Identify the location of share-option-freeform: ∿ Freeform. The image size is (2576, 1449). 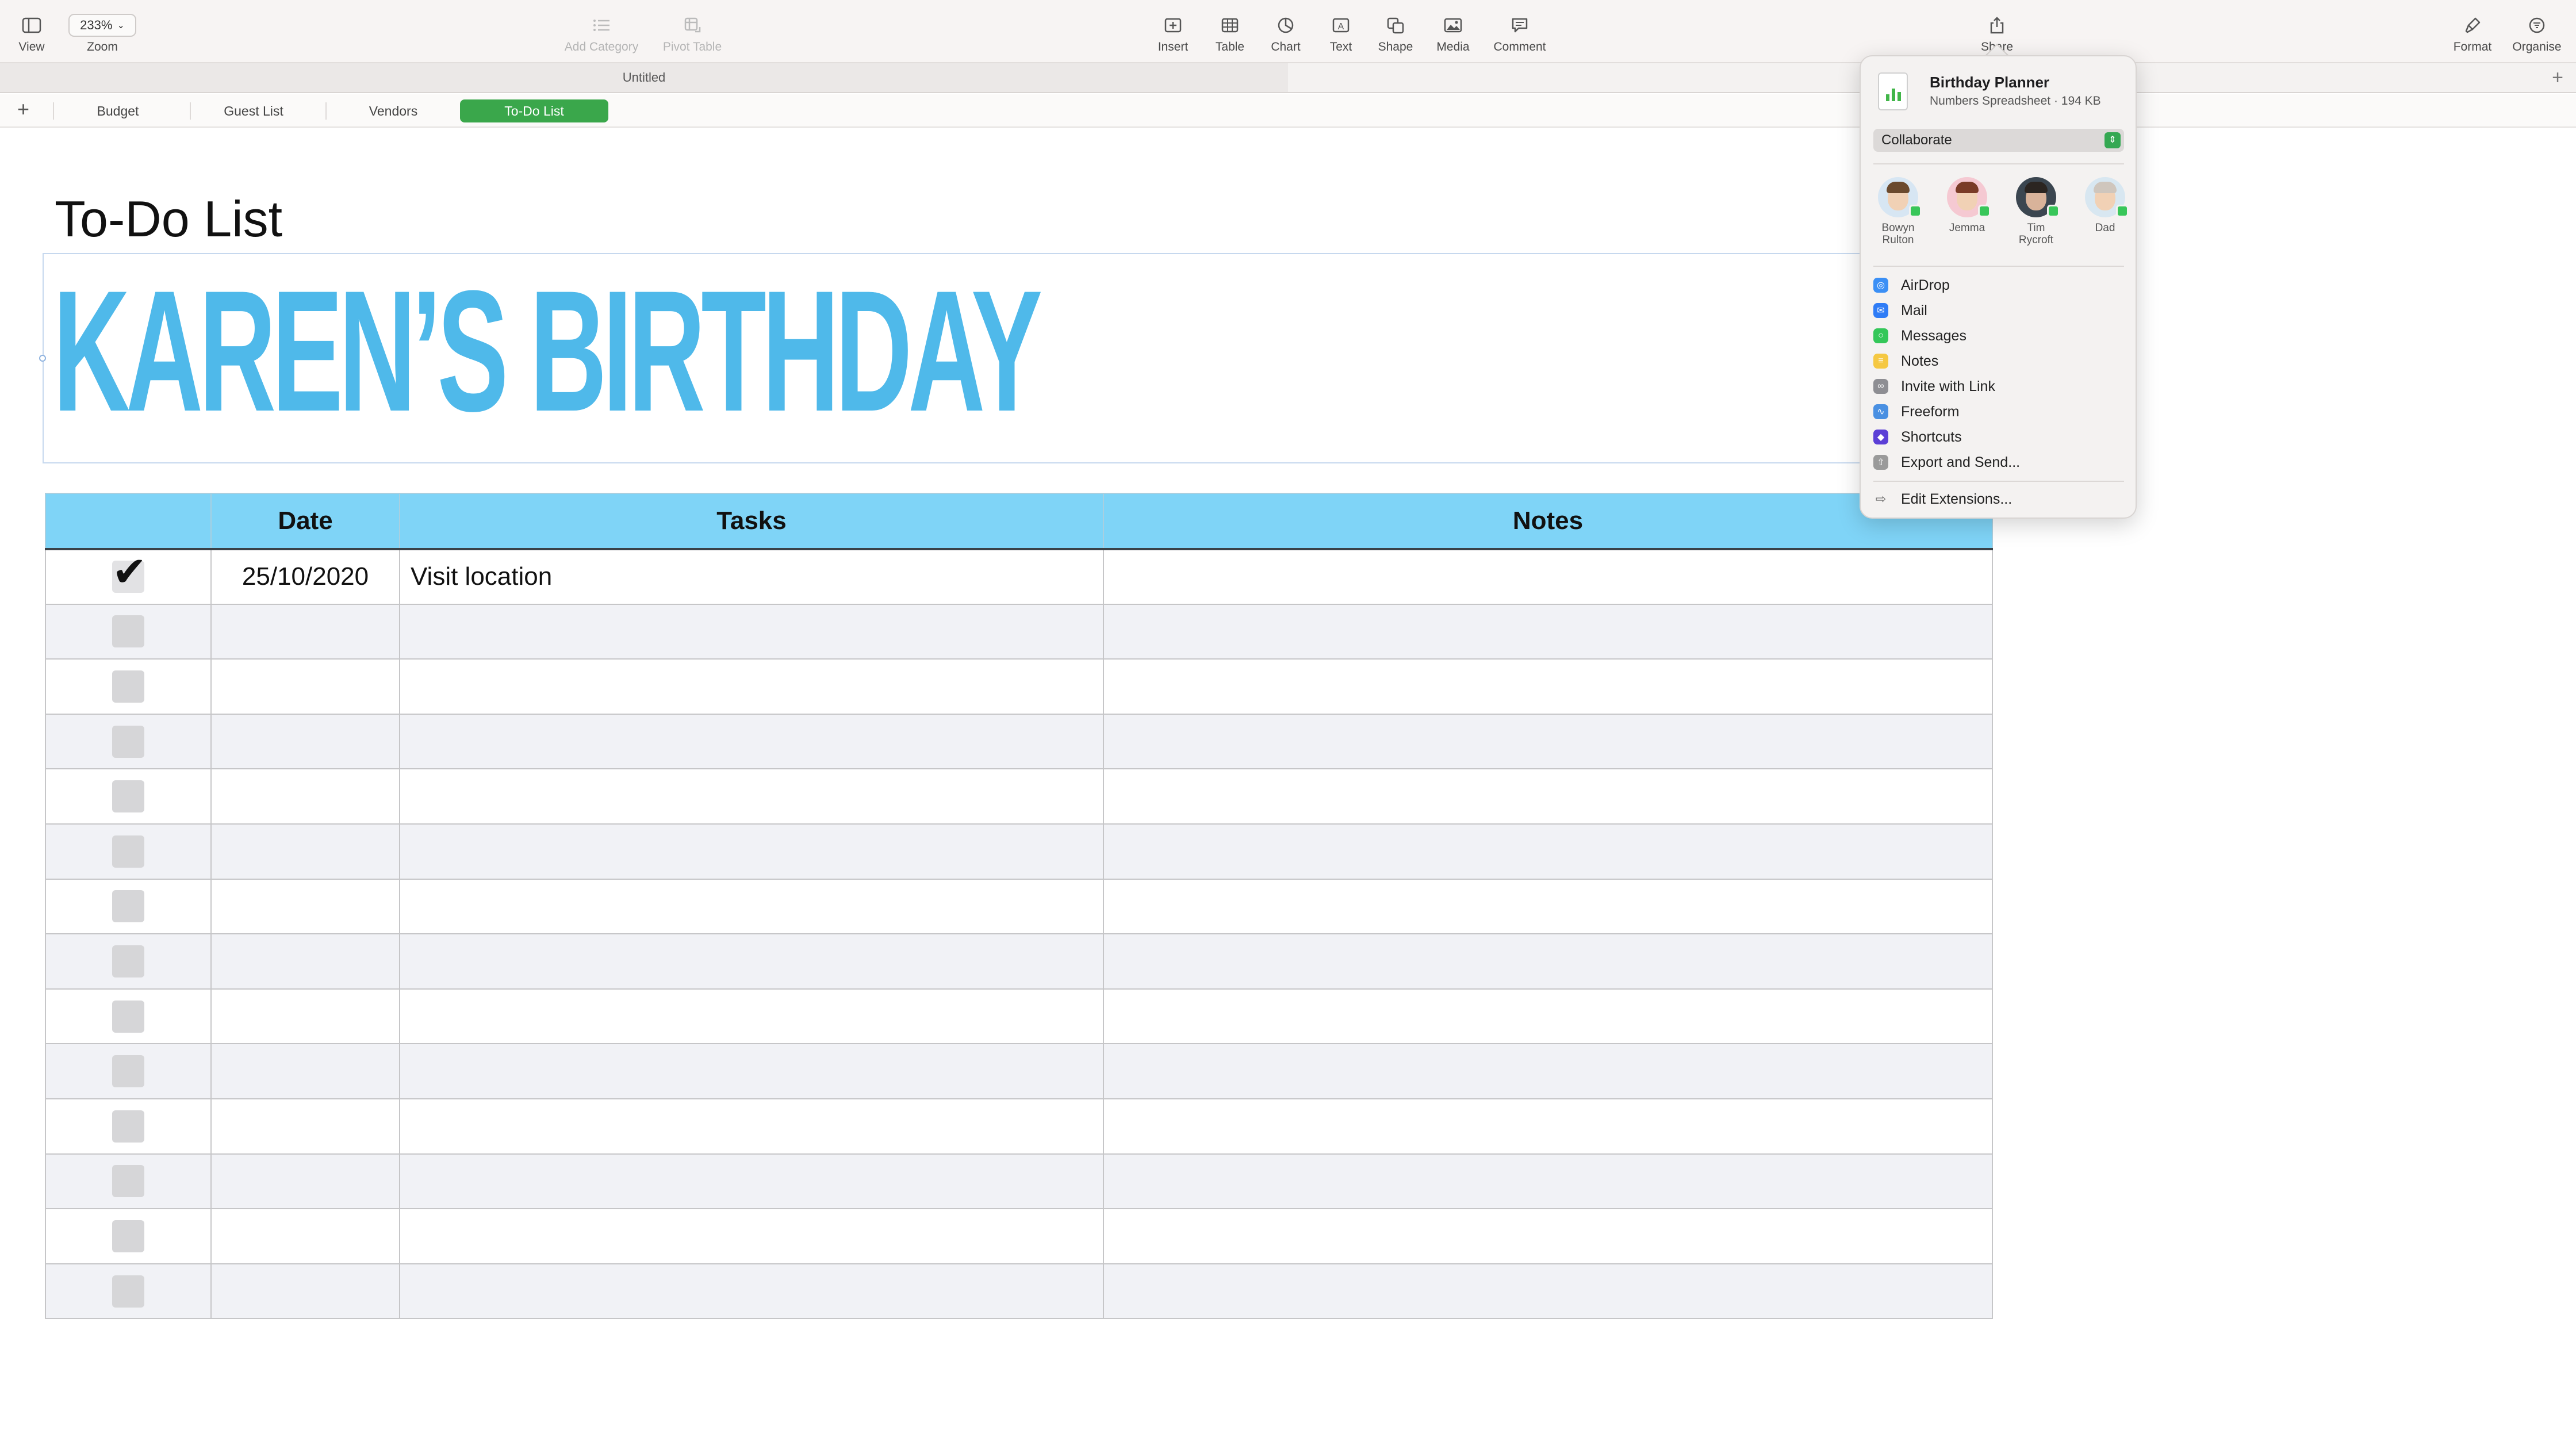
(1998, 411).